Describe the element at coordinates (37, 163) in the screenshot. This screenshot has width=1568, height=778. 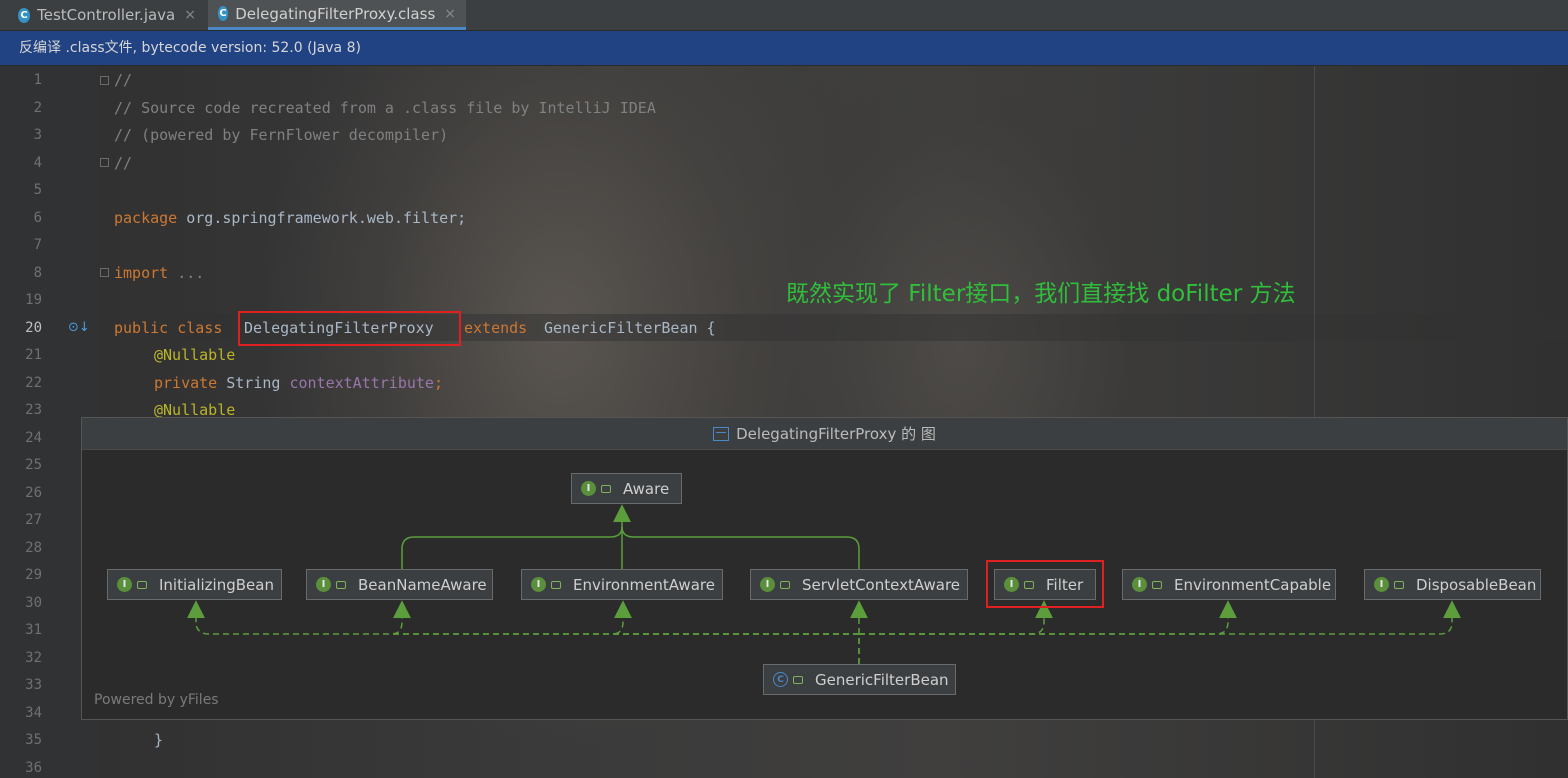
I see `line-number: 4` at that location.